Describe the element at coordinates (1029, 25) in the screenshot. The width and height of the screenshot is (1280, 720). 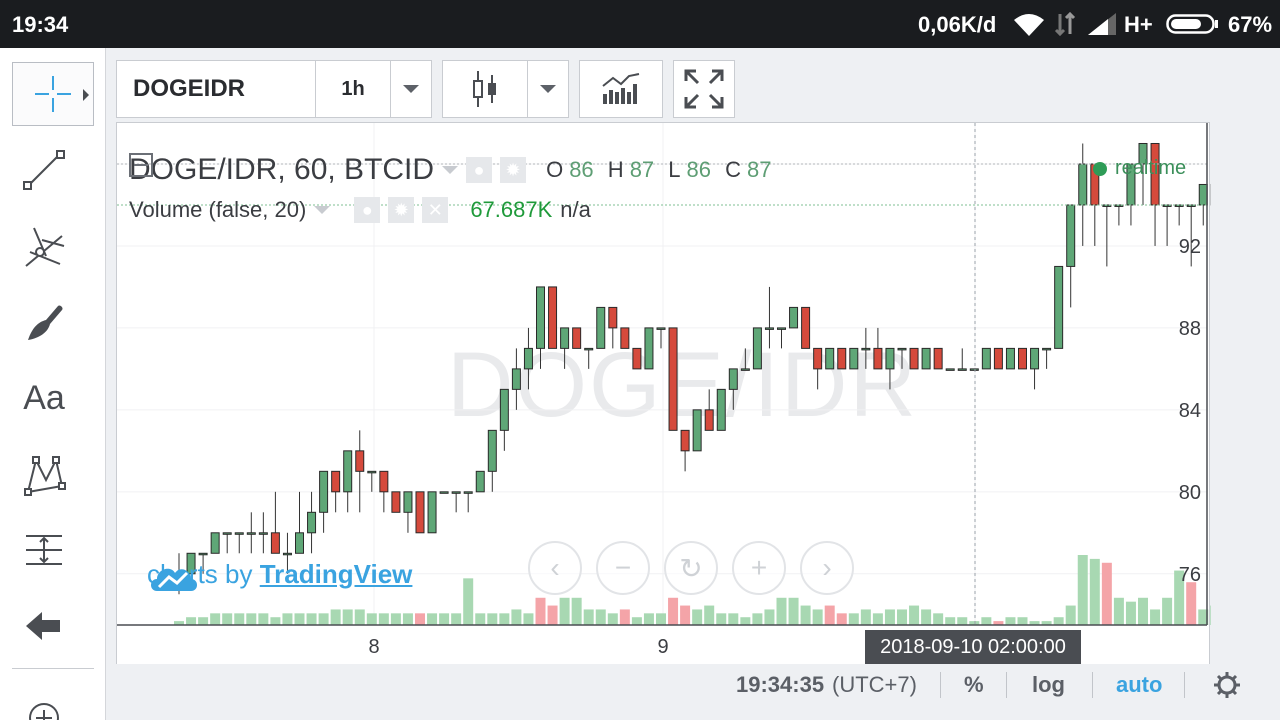
I see `wifi-icon` at that location.